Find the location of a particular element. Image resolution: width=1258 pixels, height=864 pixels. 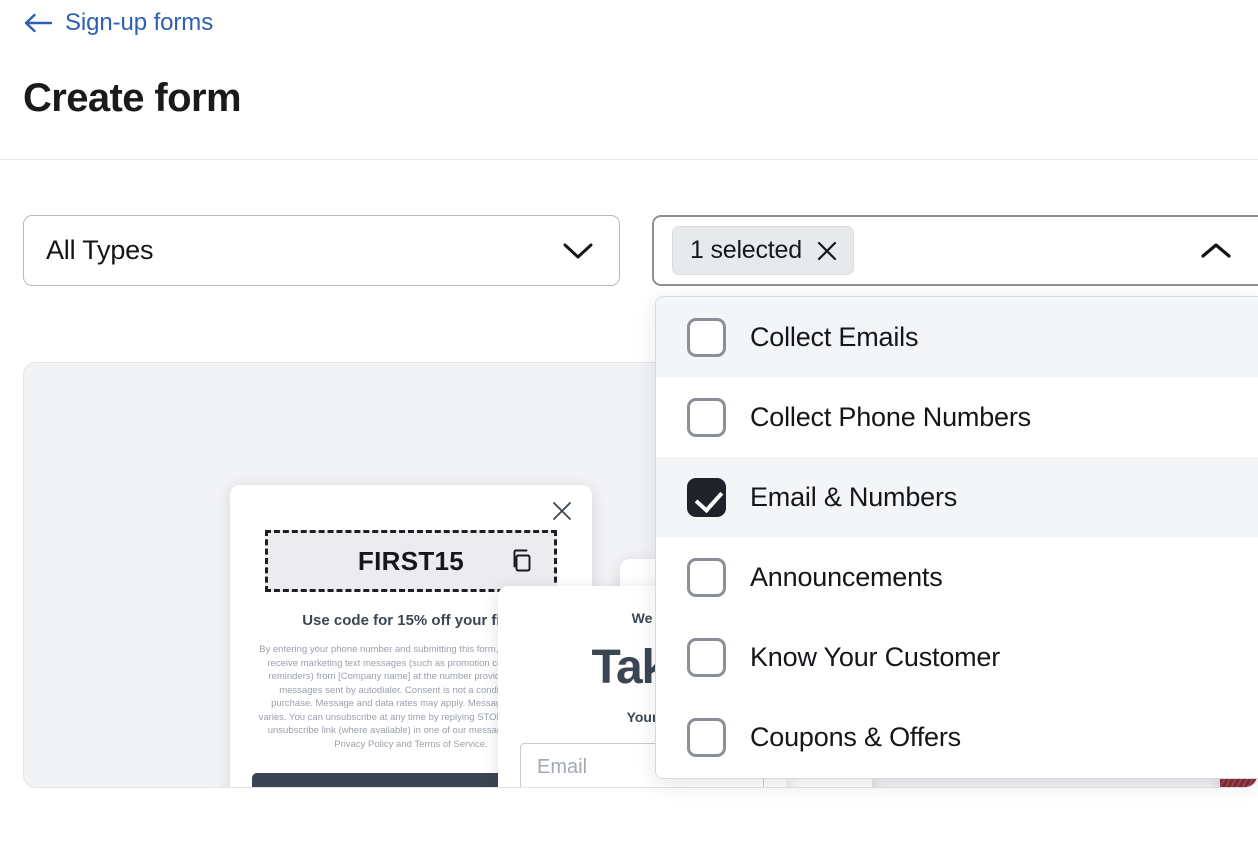

checkbox-email-and-numbers is located at coordinates (706, 497).